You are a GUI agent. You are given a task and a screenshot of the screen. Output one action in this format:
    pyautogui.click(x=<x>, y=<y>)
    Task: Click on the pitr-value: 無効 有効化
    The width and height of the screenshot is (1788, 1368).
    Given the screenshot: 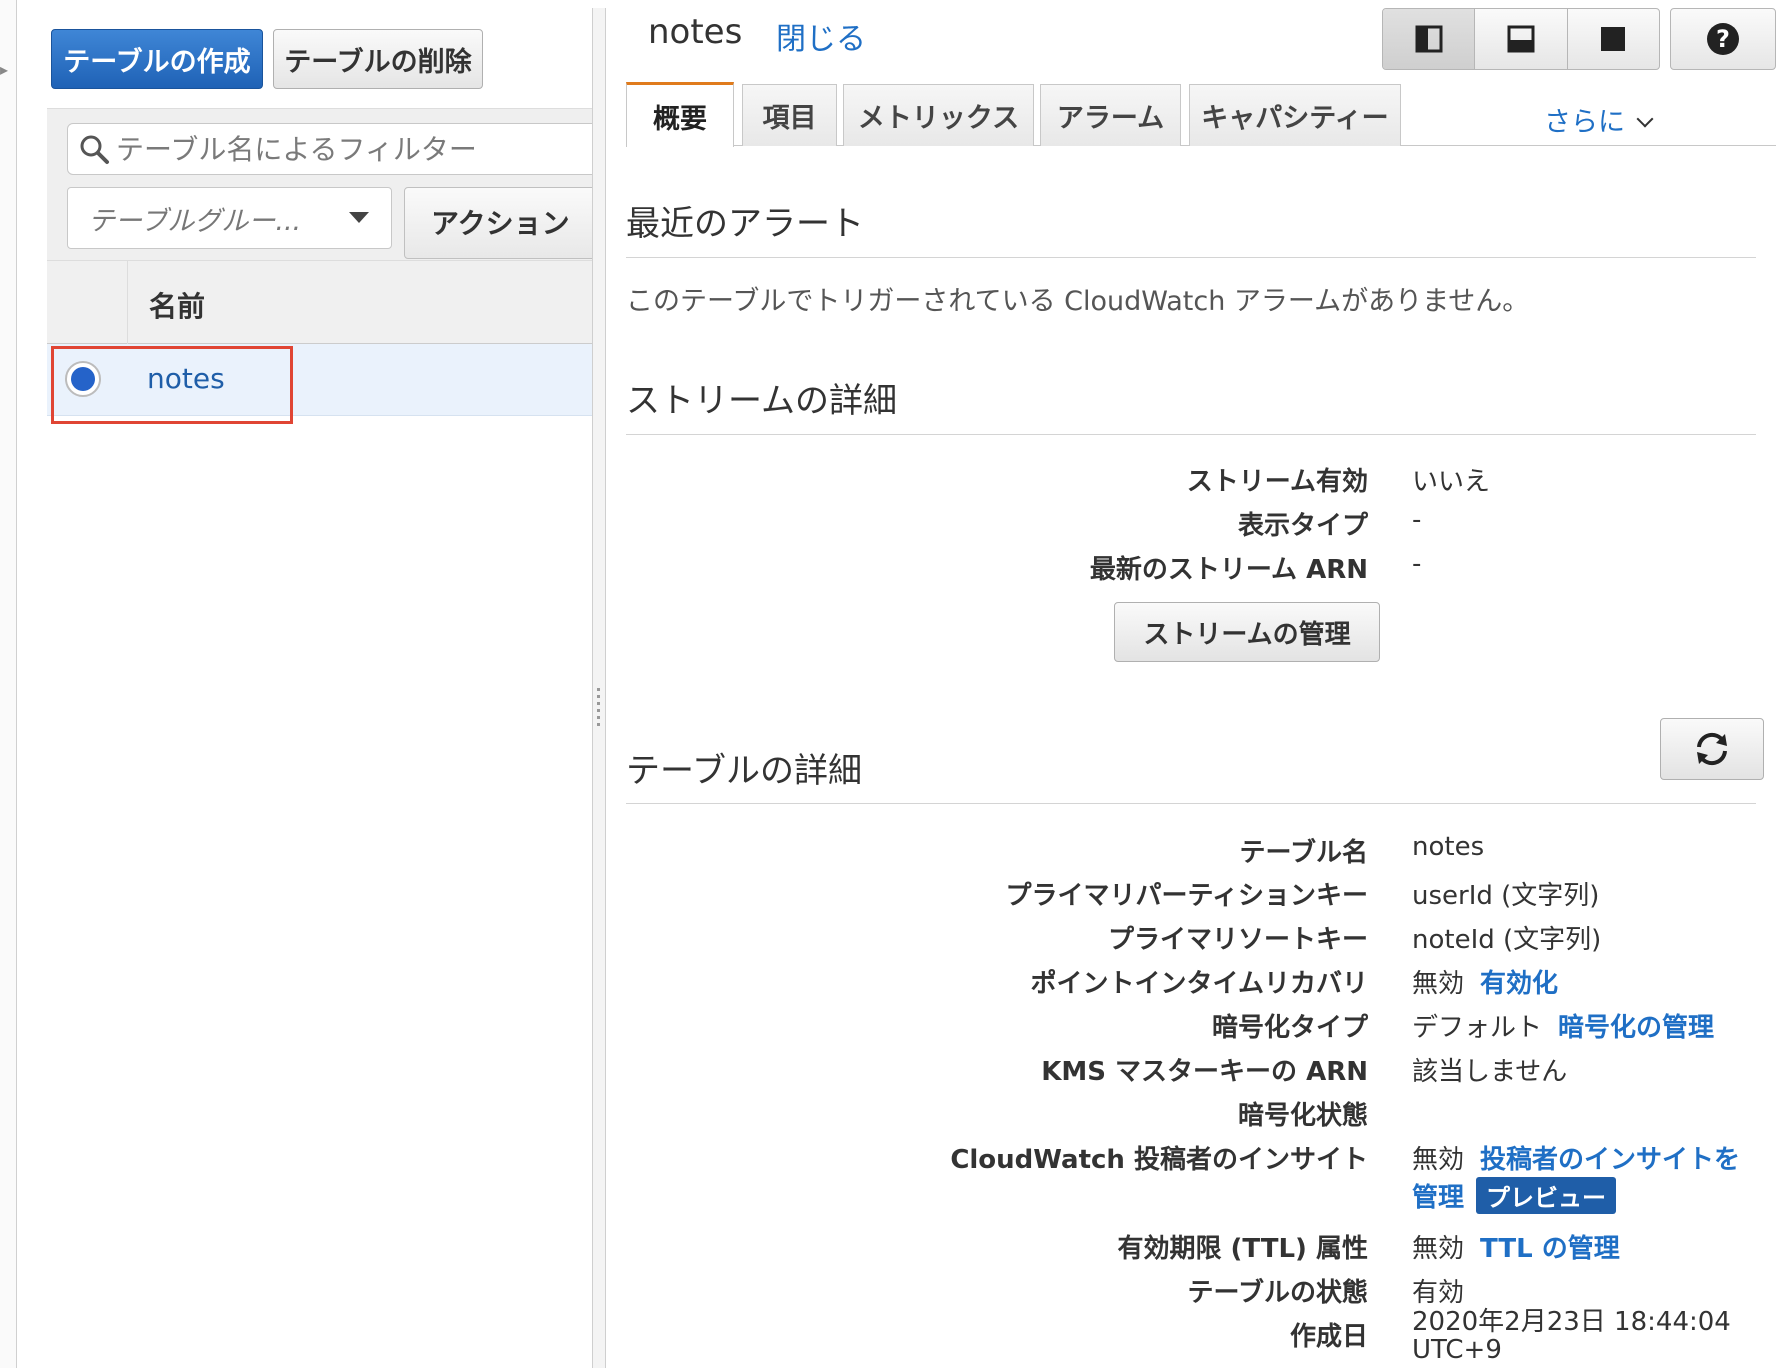 What is the action you would take?
    pyautogui.click(x=1485, y=981)
    